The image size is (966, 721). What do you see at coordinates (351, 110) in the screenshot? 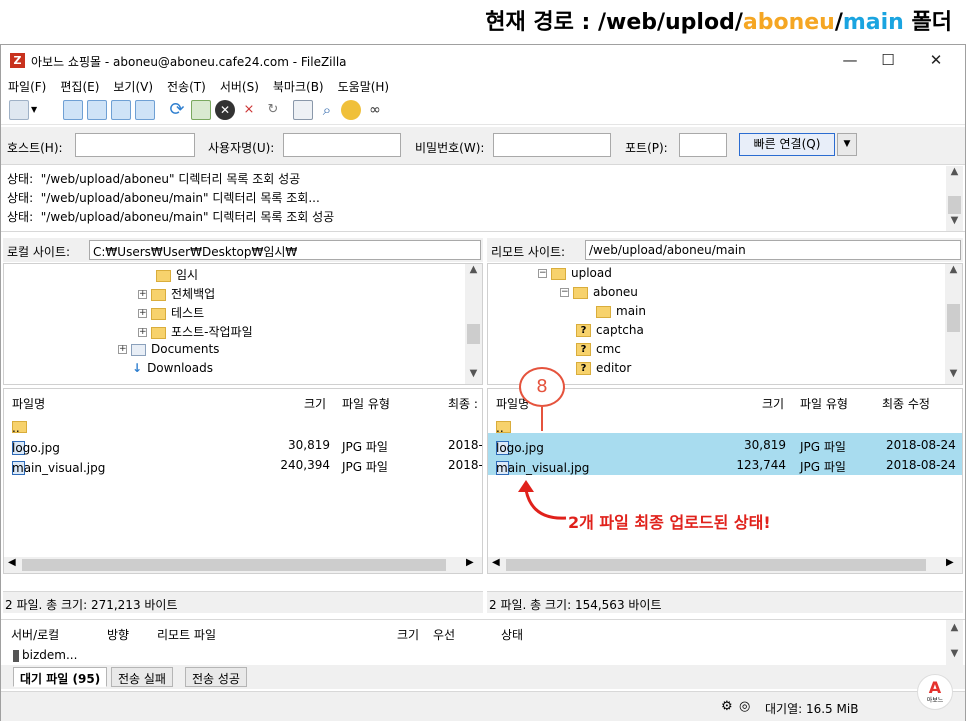
I see `sync-browse-icon` at bounding box center [351, 110].